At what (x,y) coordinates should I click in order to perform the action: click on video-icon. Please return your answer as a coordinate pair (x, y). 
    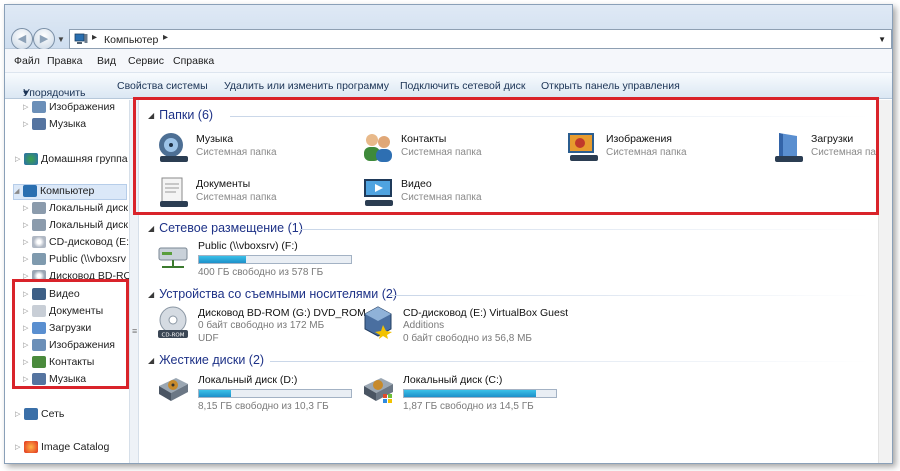
    Looking at the image, I should click on (39, 294).